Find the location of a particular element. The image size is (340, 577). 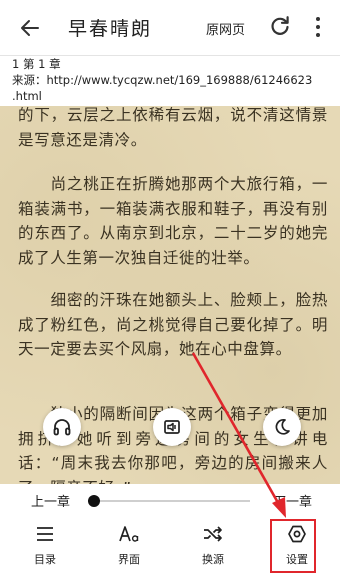

nav-label: 设置 is located at coordinates (297, 559).